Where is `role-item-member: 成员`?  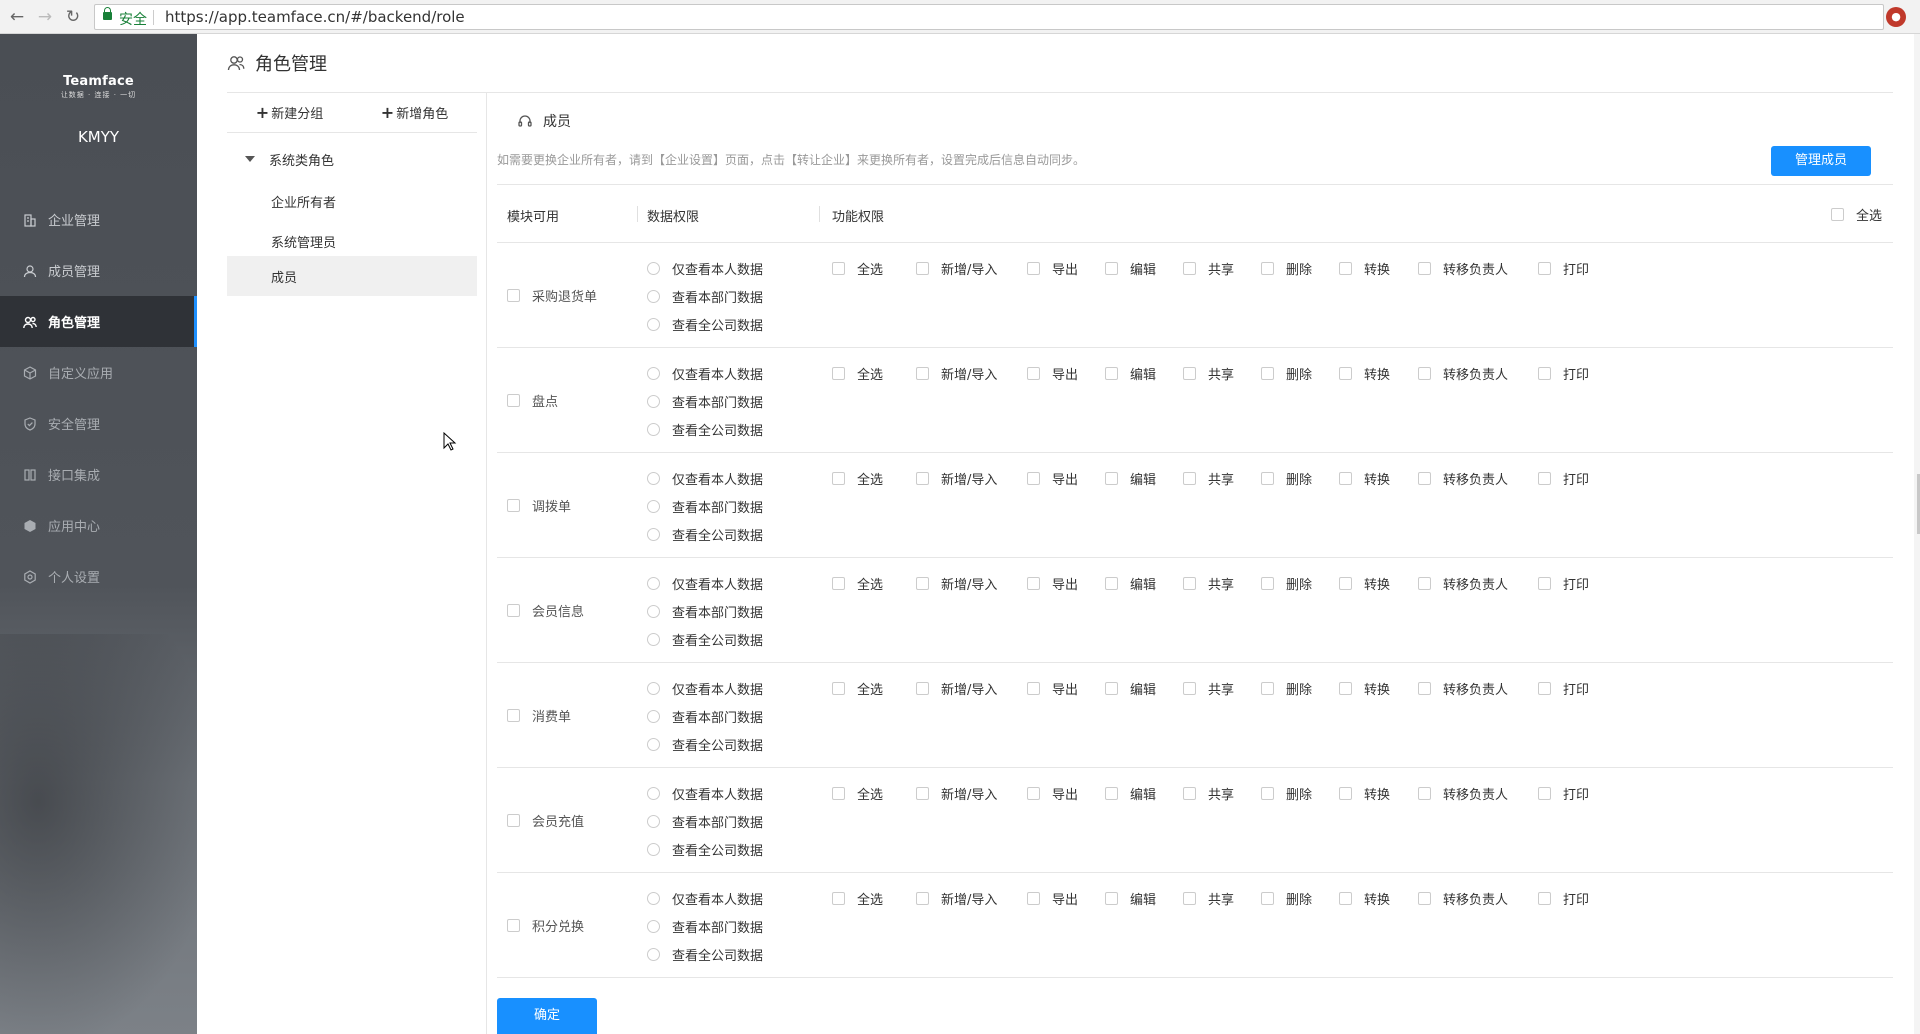 role-item-member: 成员 is located at coordinates (352, 276).